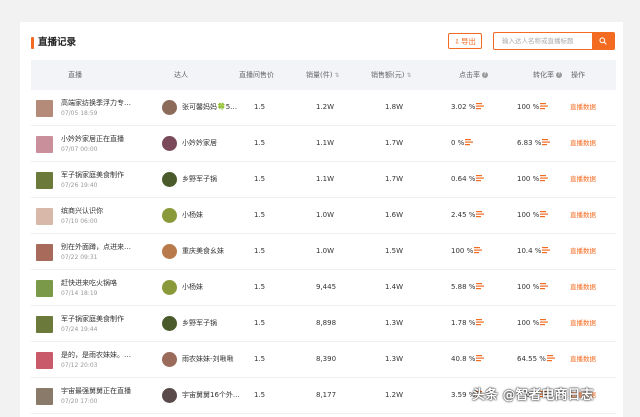 The image size is (640, 417). Describe the element at coordinates (394, 143) in the screenshot. I see `revenue-cell: 1.7W` at that location.